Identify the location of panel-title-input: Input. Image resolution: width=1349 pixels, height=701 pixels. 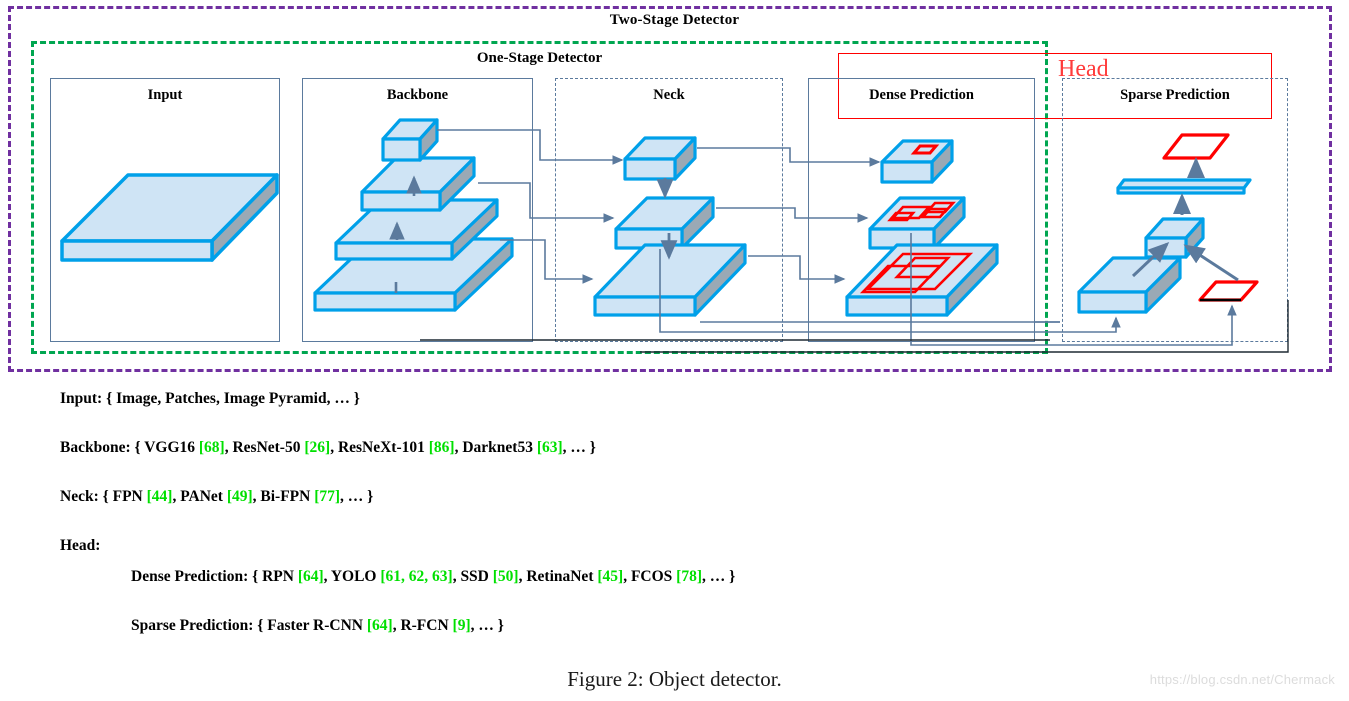
(165, 95).